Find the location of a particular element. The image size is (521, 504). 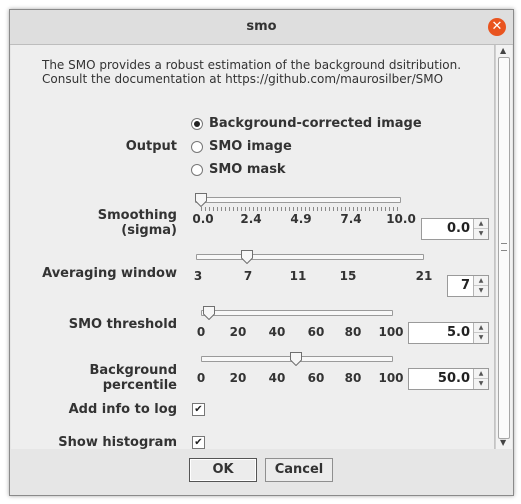

smoothing-label: Smoothing (sigma) is located at coordinates (137, 223).